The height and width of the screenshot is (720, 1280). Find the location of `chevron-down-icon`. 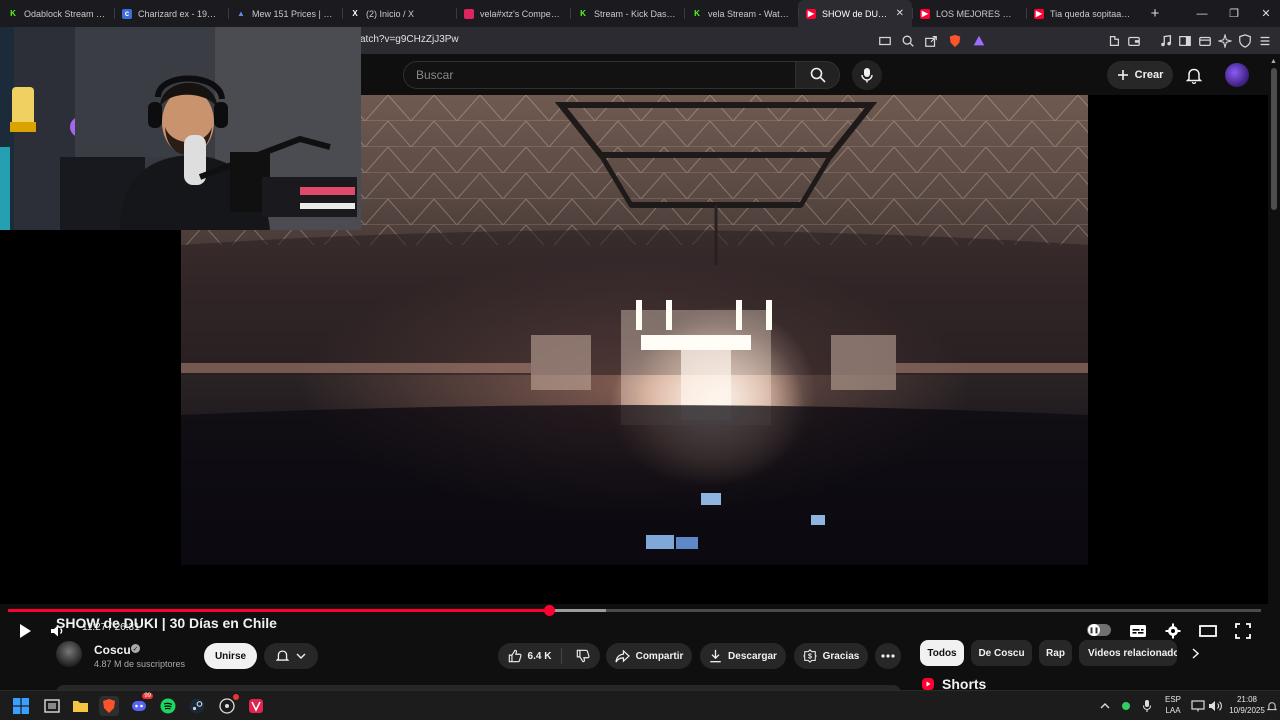

chevron-down-icon is located at coordinates (301, 656).